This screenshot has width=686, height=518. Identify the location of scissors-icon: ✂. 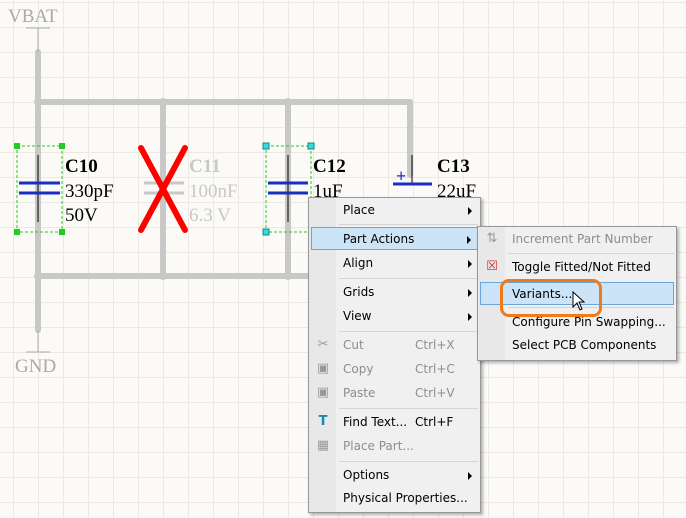
(323, 344).